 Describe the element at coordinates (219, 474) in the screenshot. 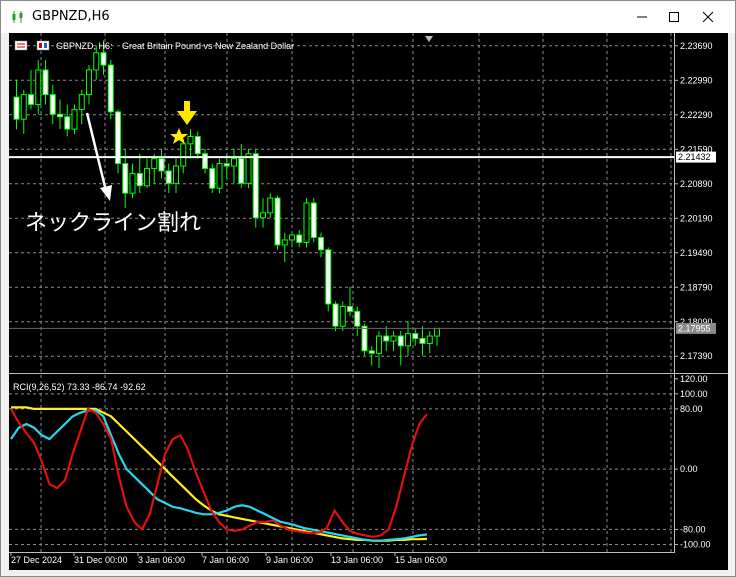

I see `rci-indicator` at that location.